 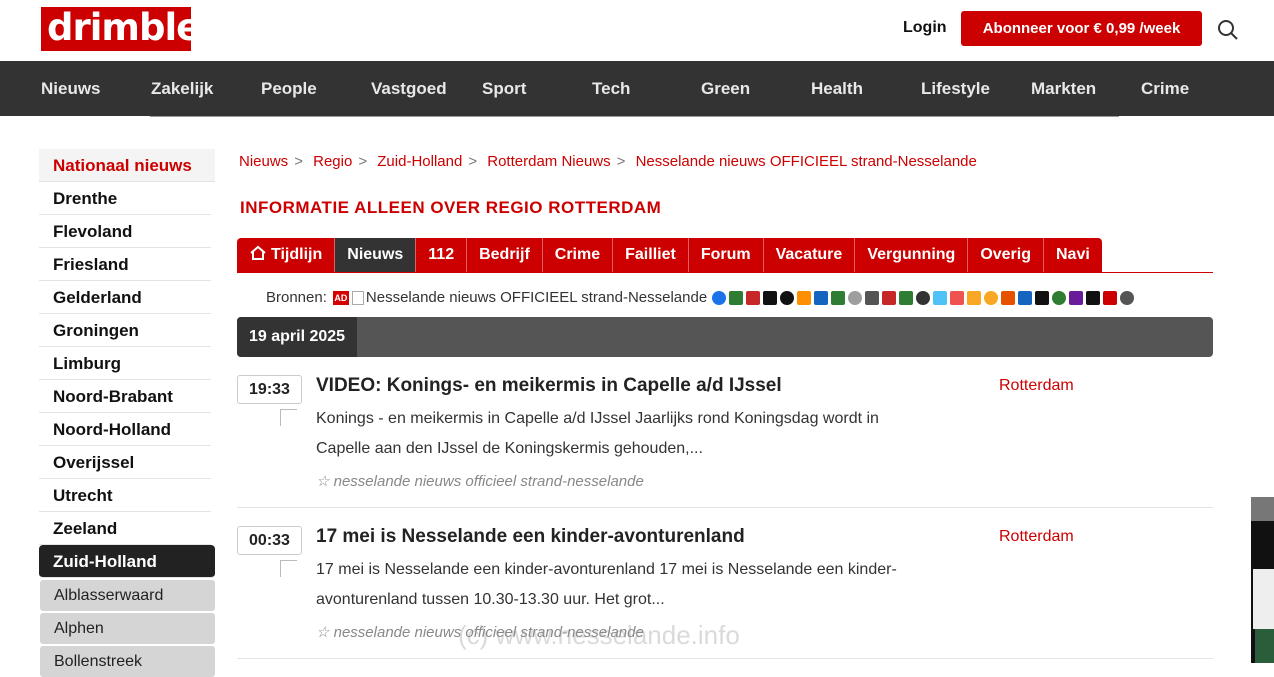 What do you see at coordinates (1228, 30) in the screenshot?
I see `search-icon` at bounding box center [1228, 30].